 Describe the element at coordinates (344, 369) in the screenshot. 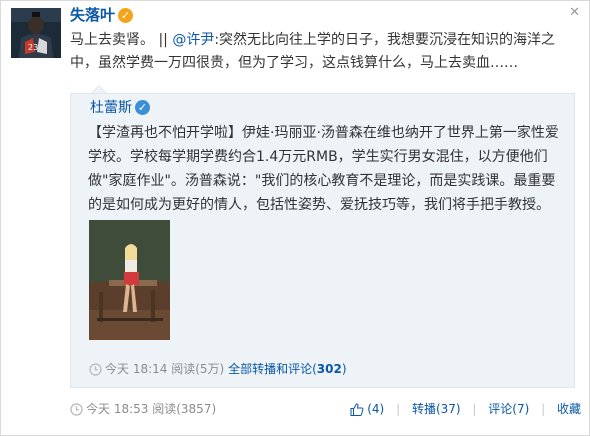

I see `all-reposts-close: )` at that location.